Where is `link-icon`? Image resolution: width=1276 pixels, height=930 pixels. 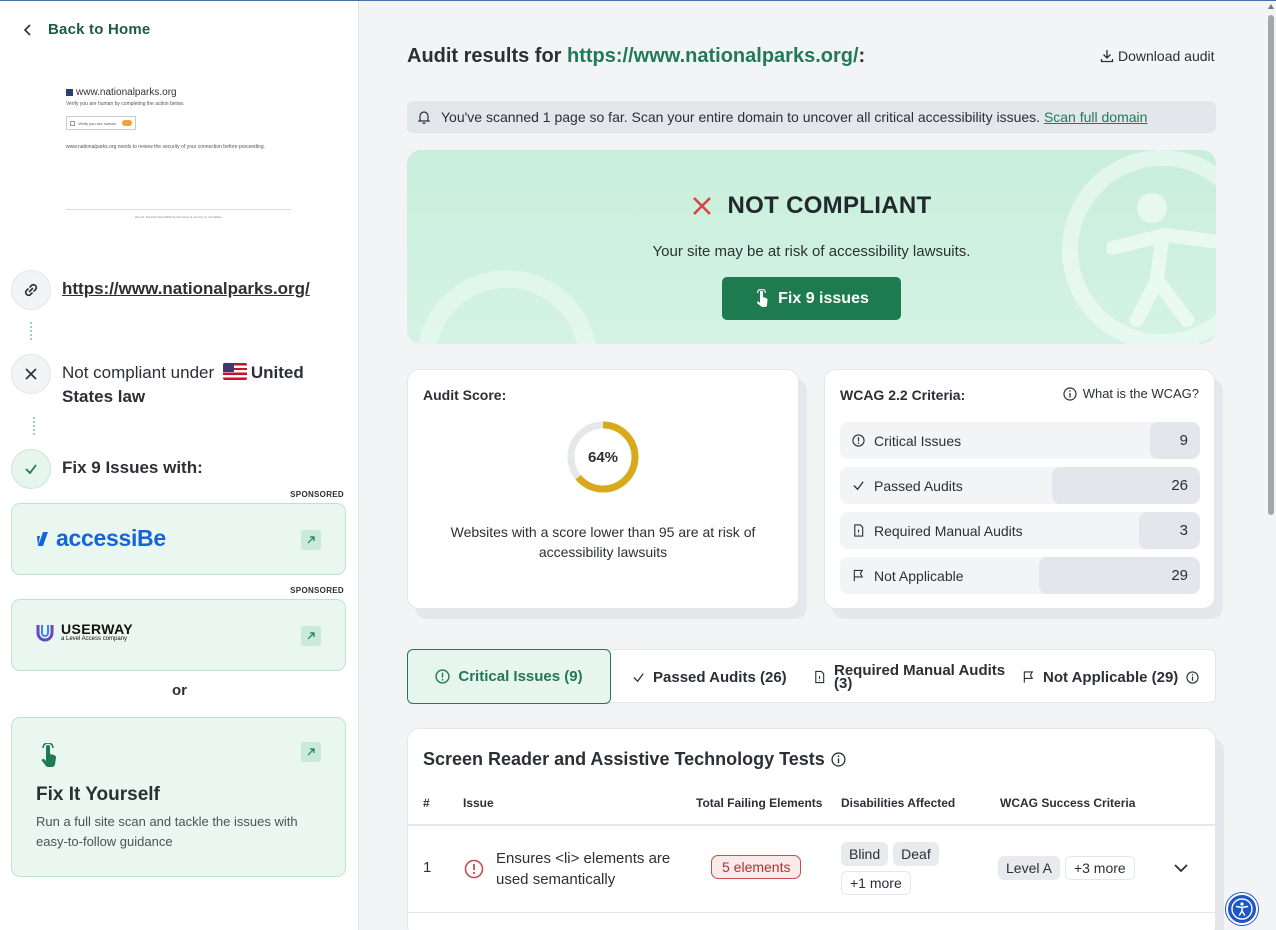
link-icon is located at coordinates (31, 290).